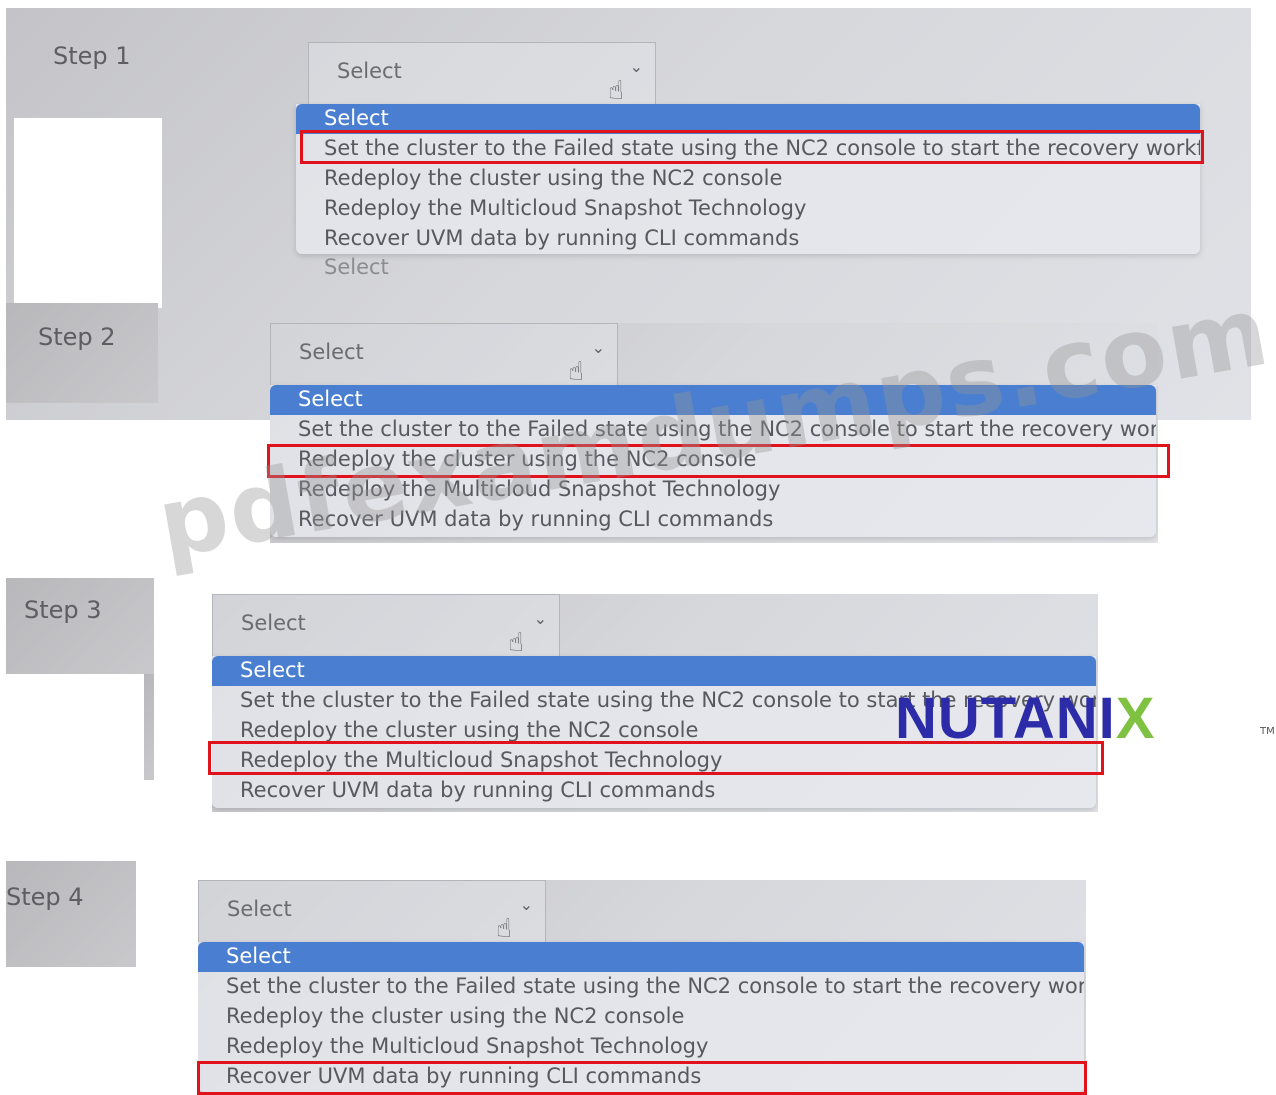 The image size is (1276, 1095). I want to click on step1-option-4: Recover UVM data by running CLI commands, so click(748, 239).